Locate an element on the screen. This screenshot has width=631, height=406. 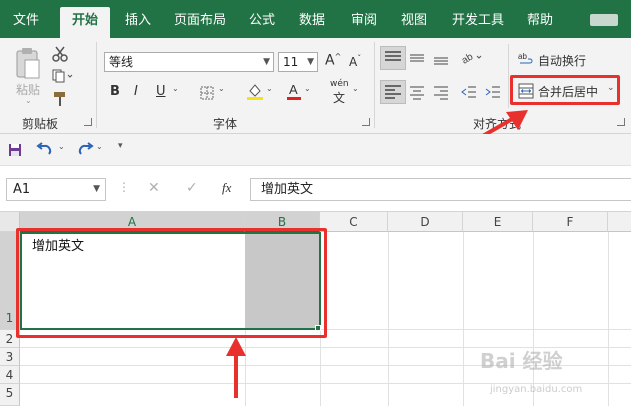
align-right-icon is located at coordinates (441, 93).